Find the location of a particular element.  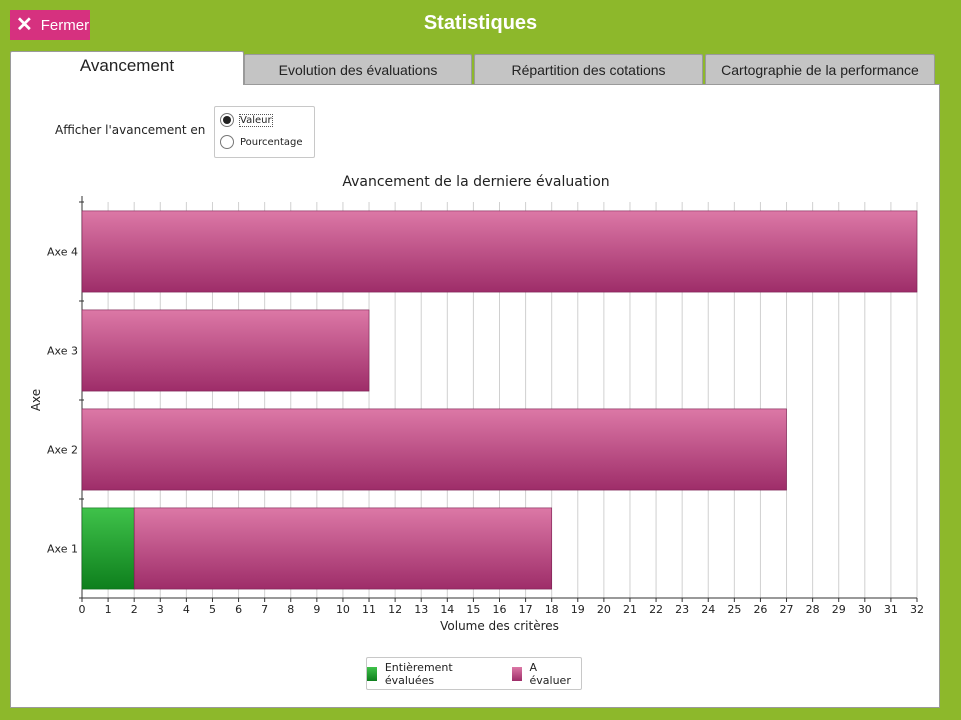

legend-label-evaluated: Entièrement évaluées is located at coordinates (418, 673).